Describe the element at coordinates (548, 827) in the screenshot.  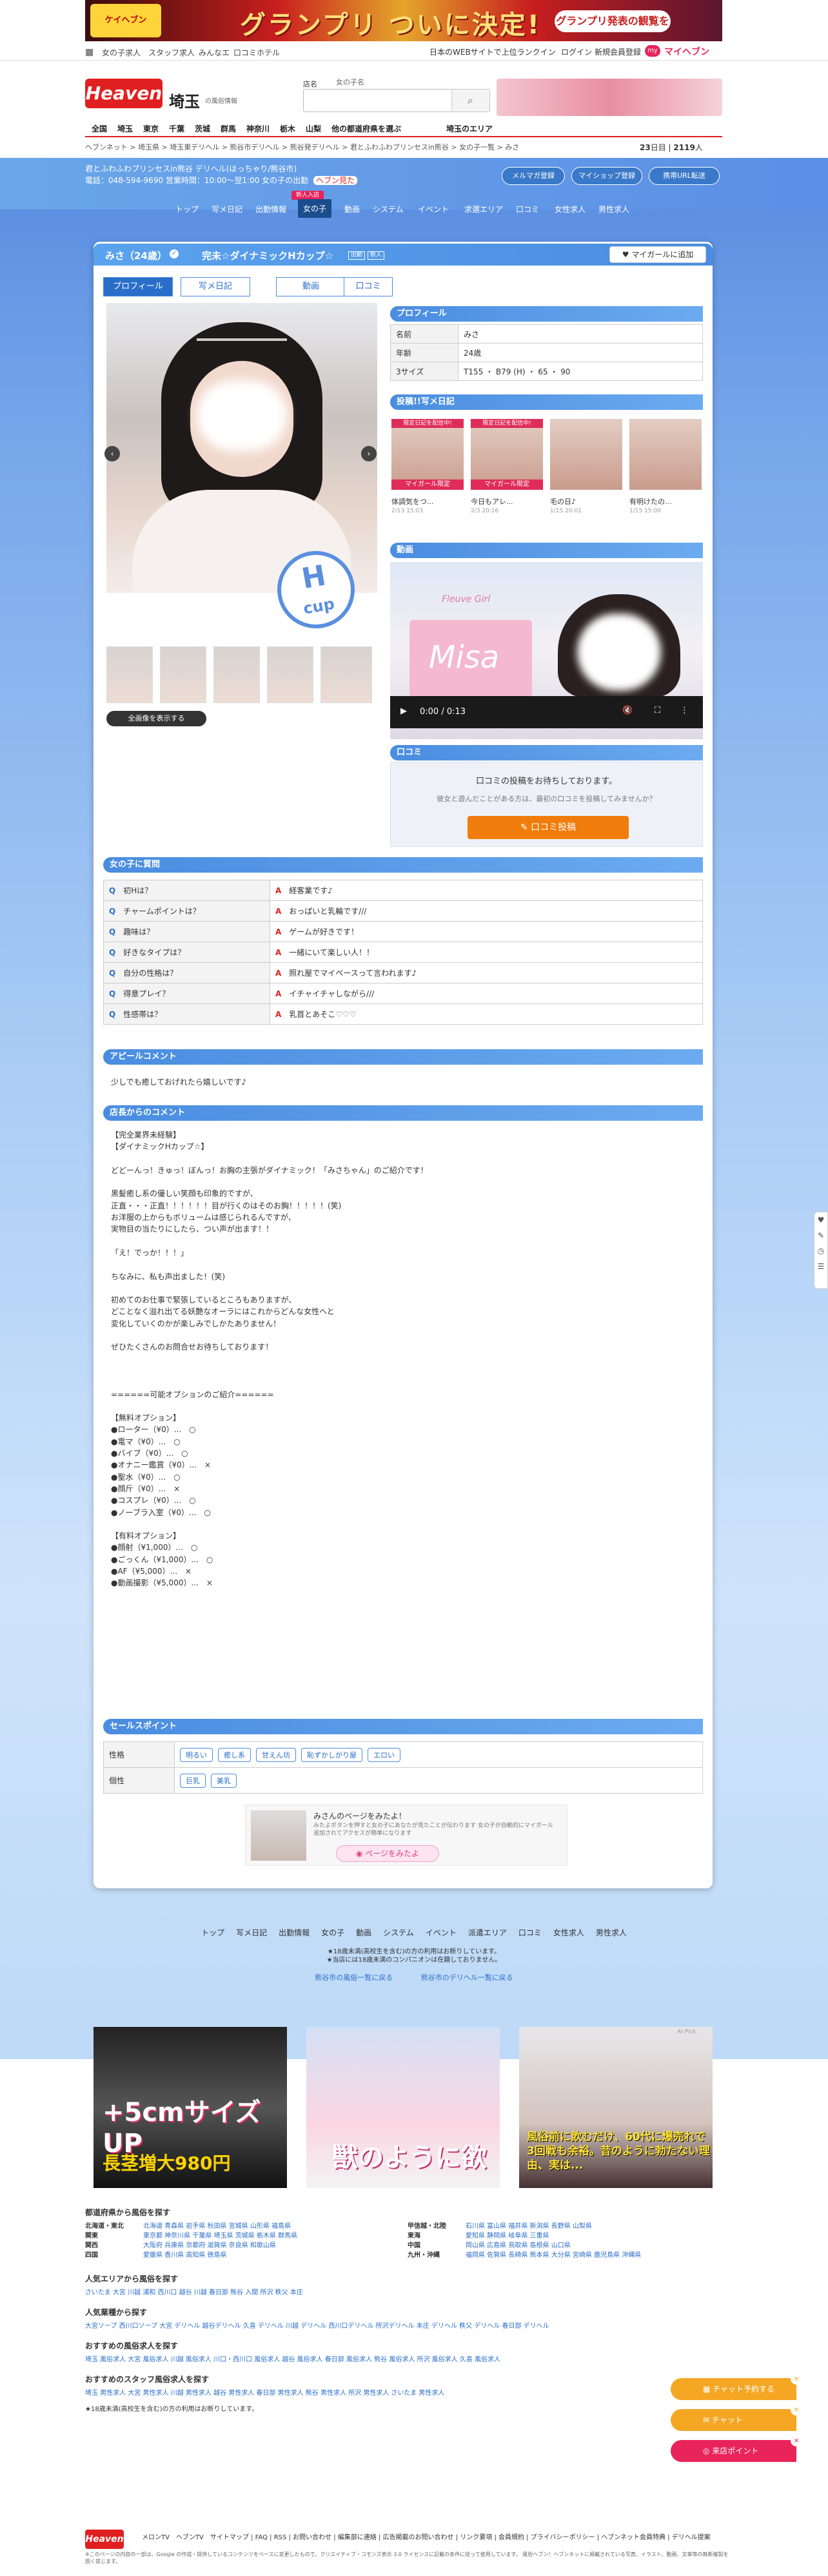
I see `post-review-button: ✎ 口コミ投稿` at that location.